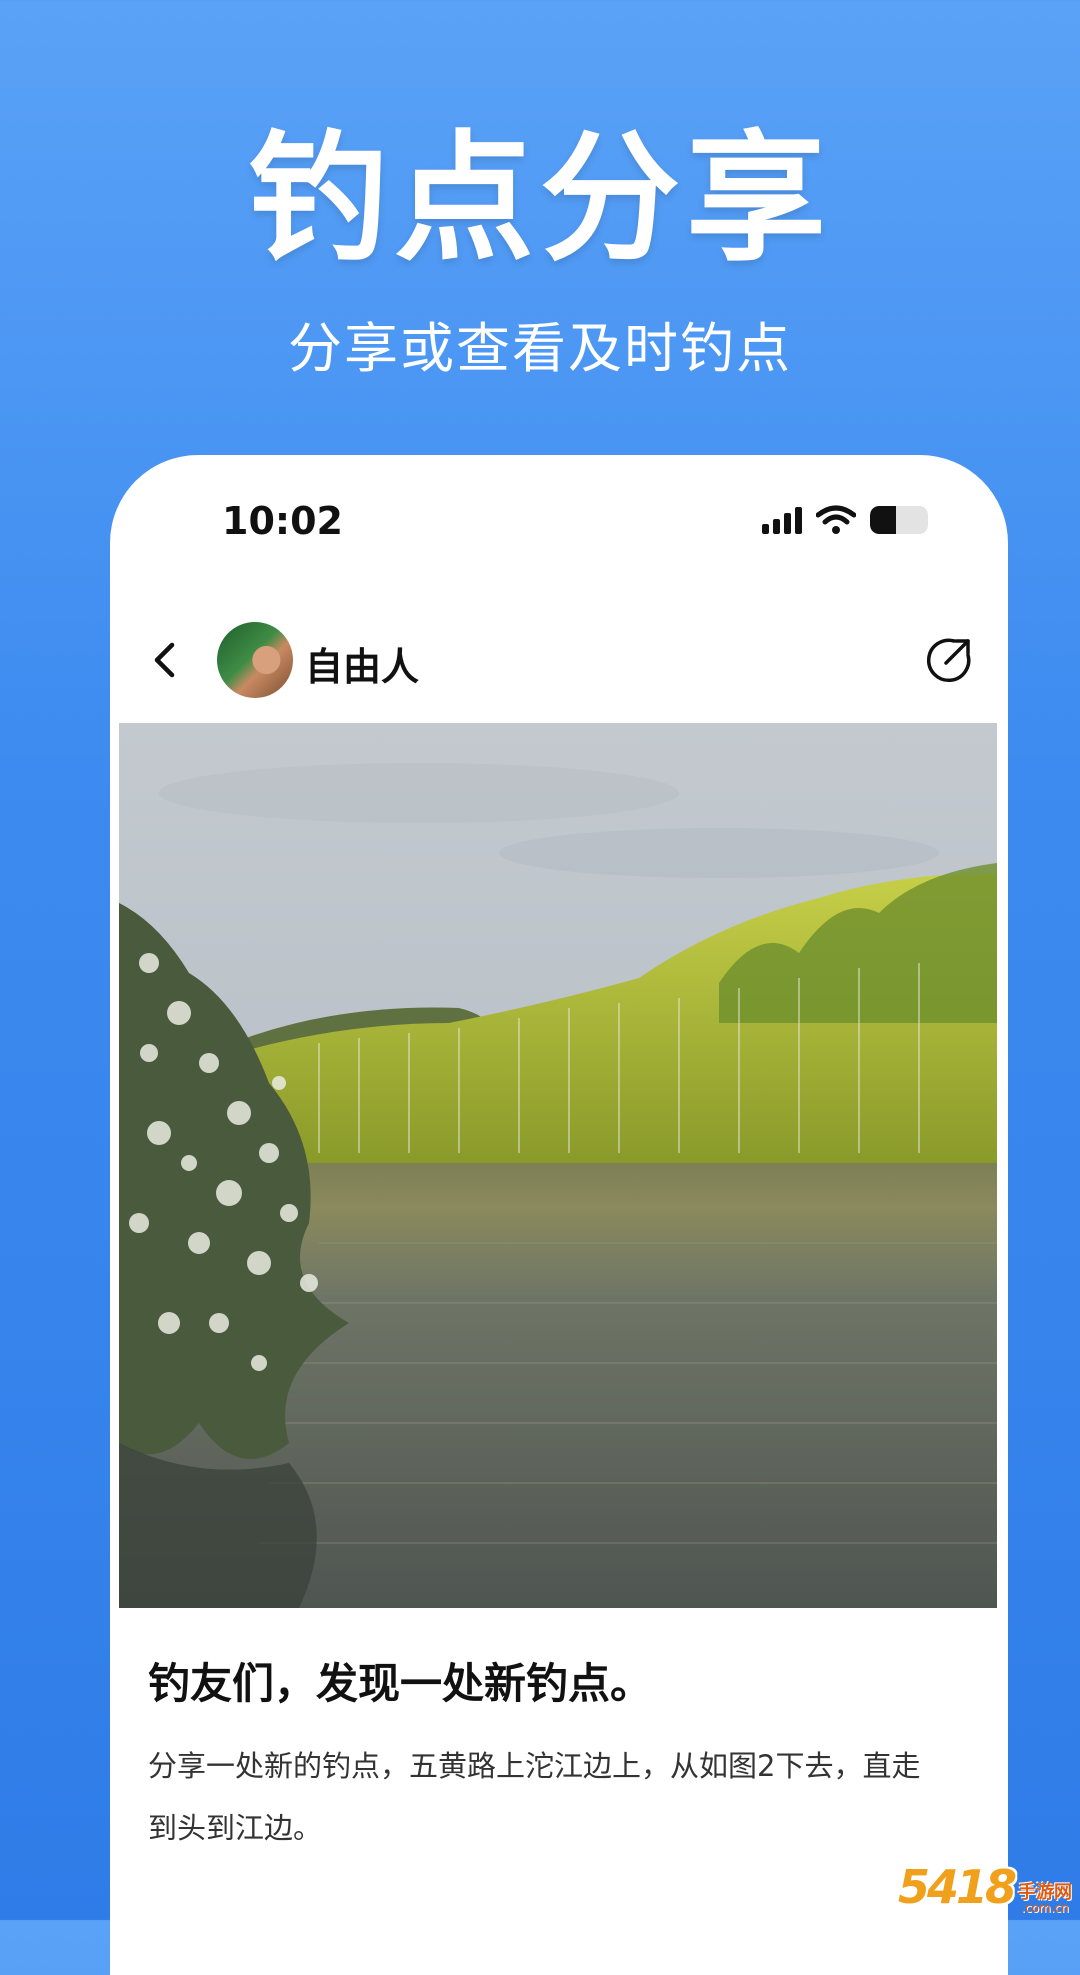 The height and width of the screenshot is (1975, 1080). I want to click on post-header: 自由人, so click(559, 660).